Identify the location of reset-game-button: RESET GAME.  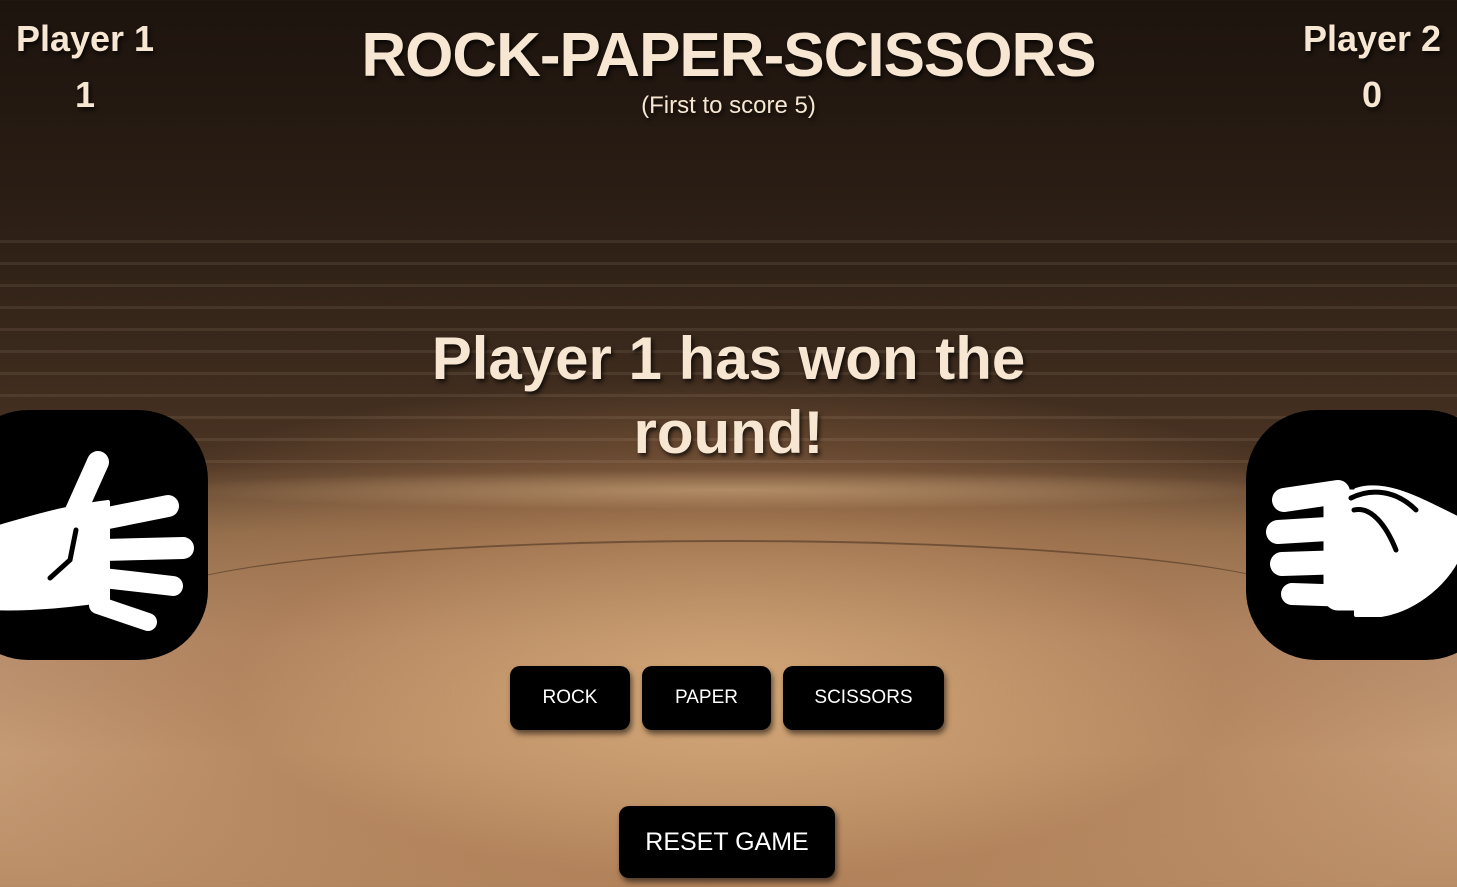
(727, 842).